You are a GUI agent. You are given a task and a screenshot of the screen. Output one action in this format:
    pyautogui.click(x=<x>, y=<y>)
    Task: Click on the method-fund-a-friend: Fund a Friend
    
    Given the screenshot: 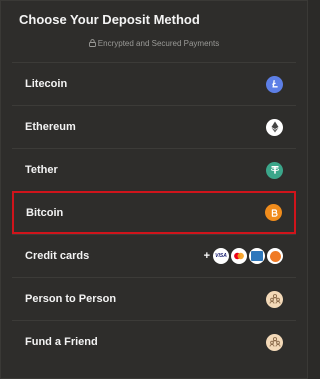 What is the action you would take?
    pyautogui.click(x=154, y=341)
    